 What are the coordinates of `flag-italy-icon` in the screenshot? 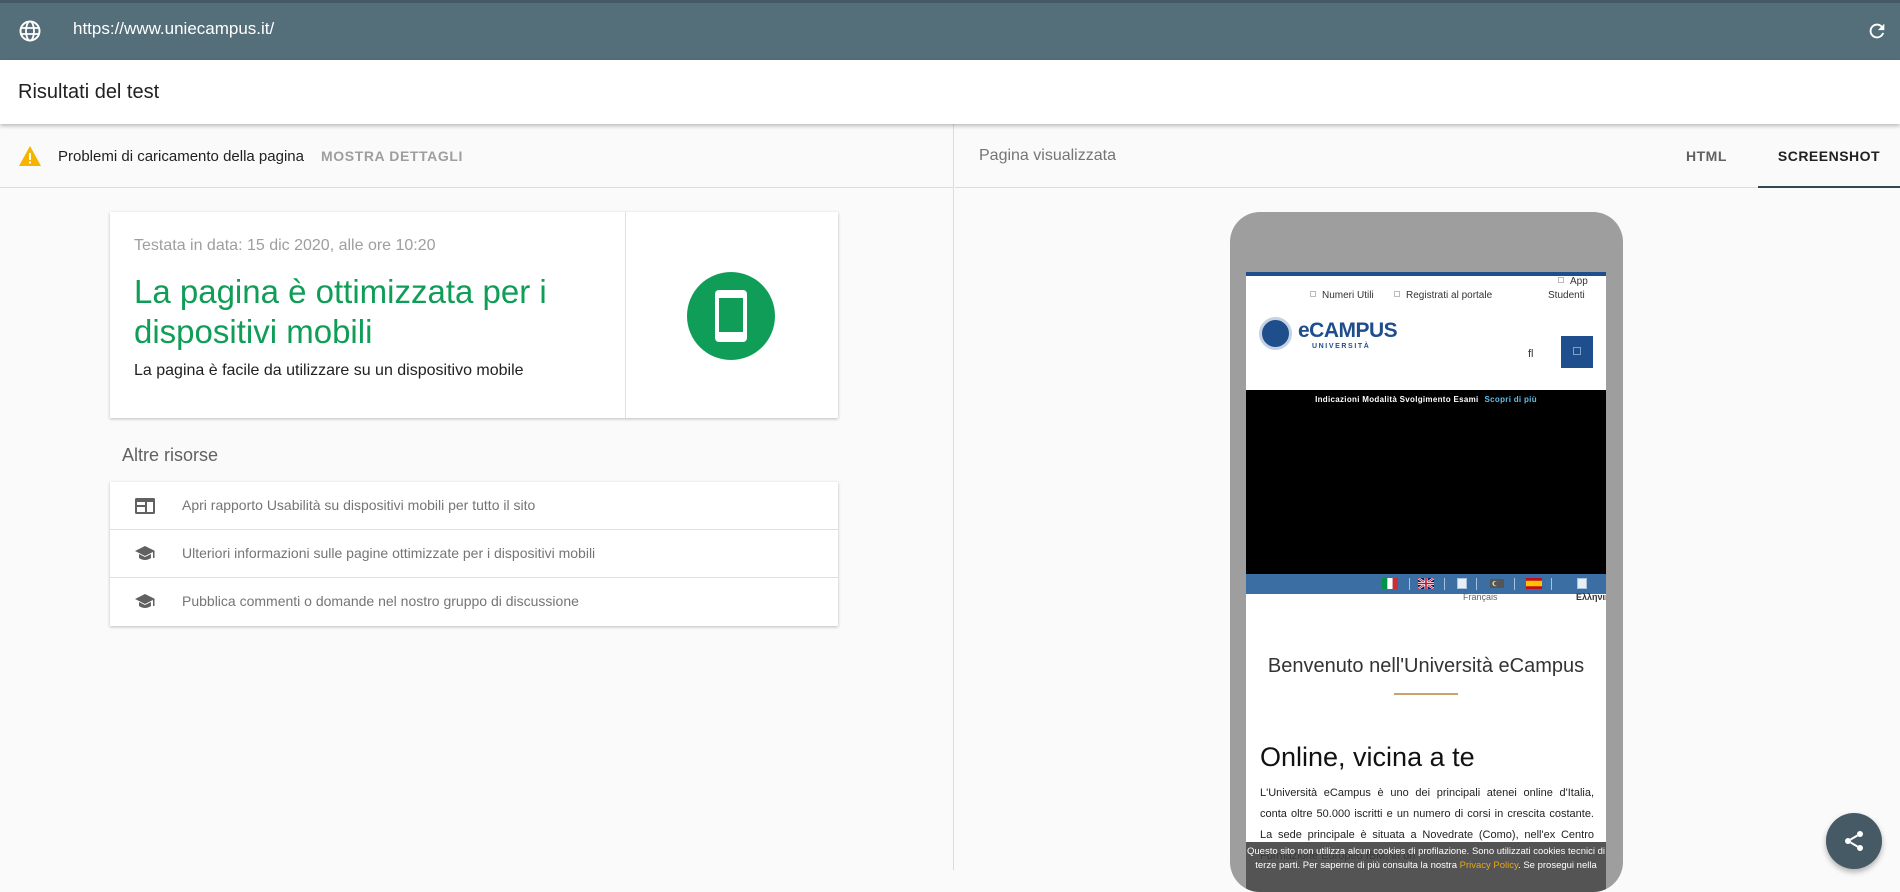 It's located at (1390, 583).